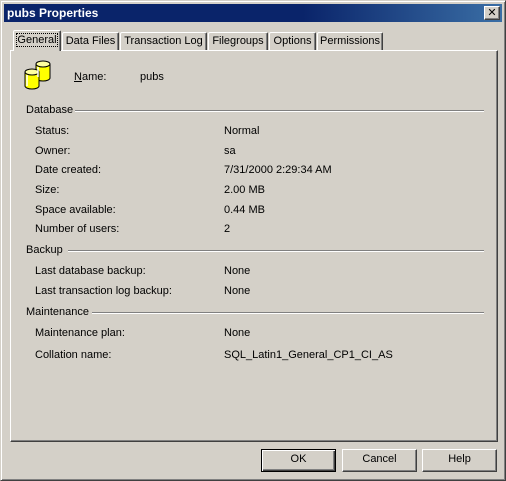  I want to click on tab-permissions-label: Permissions, so click(350, 41).